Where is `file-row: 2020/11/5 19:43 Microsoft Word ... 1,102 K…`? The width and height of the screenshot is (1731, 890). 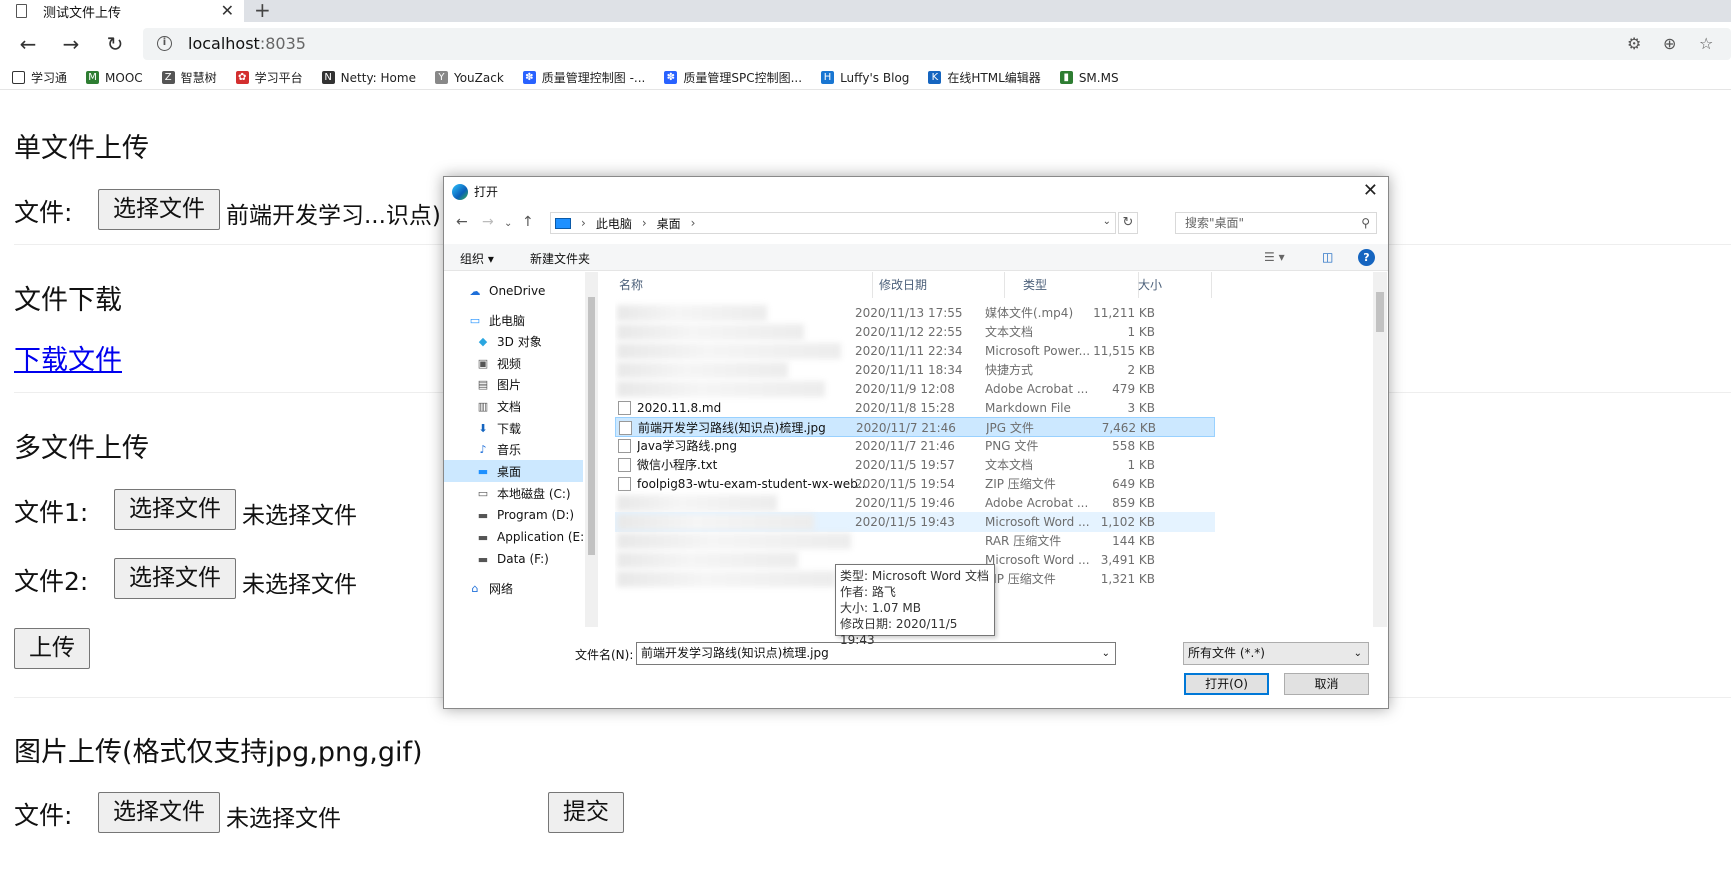 file-row: 2020/11/5 19:43 Microsoft Word ... 1,102 K… is located at coordinates (915, 522).